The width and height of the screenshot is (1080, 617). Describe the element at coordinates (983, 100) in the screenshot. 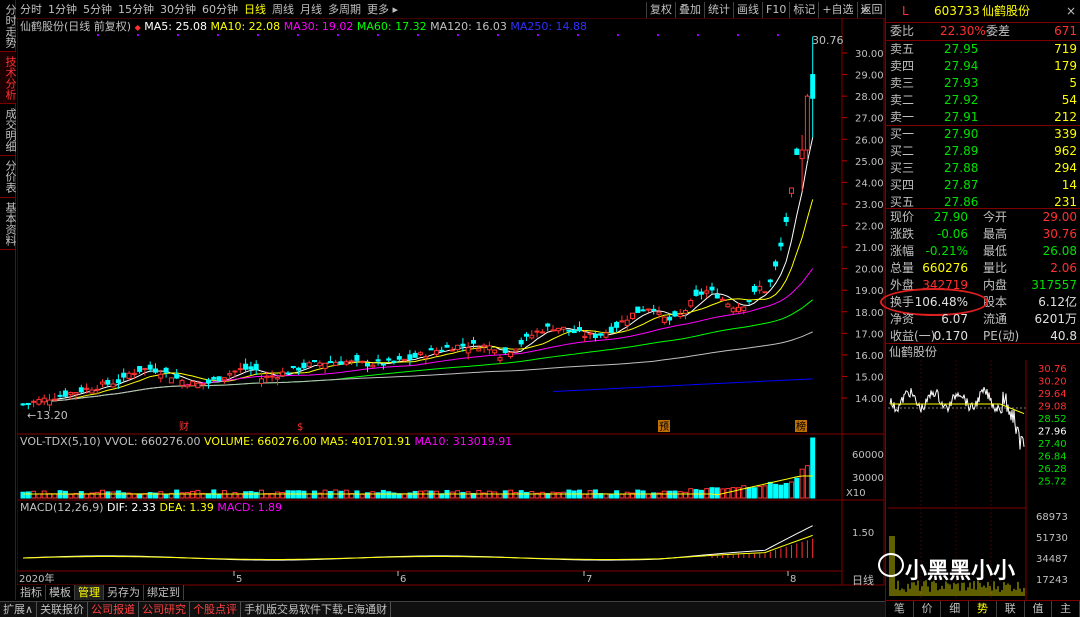

I see `sell-row: 卖二 27.92 54` at that location.